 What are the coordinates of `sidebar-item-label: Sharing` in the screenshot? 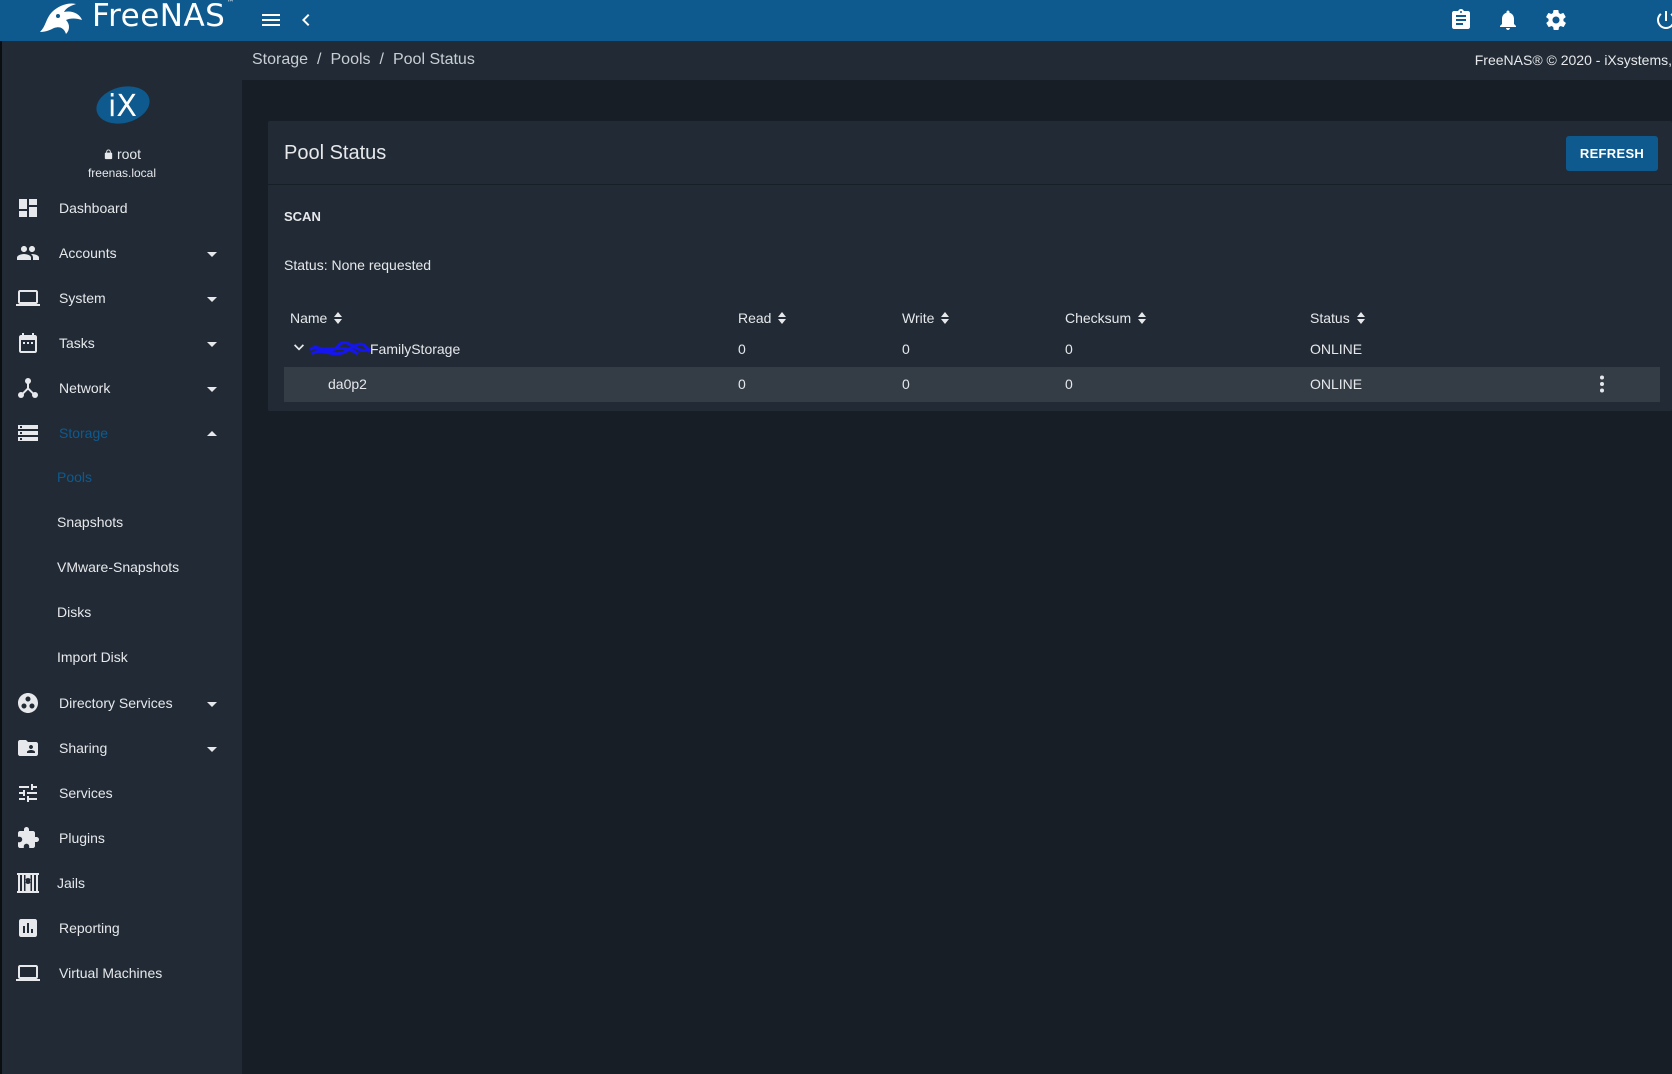 It's located at (83, 747).